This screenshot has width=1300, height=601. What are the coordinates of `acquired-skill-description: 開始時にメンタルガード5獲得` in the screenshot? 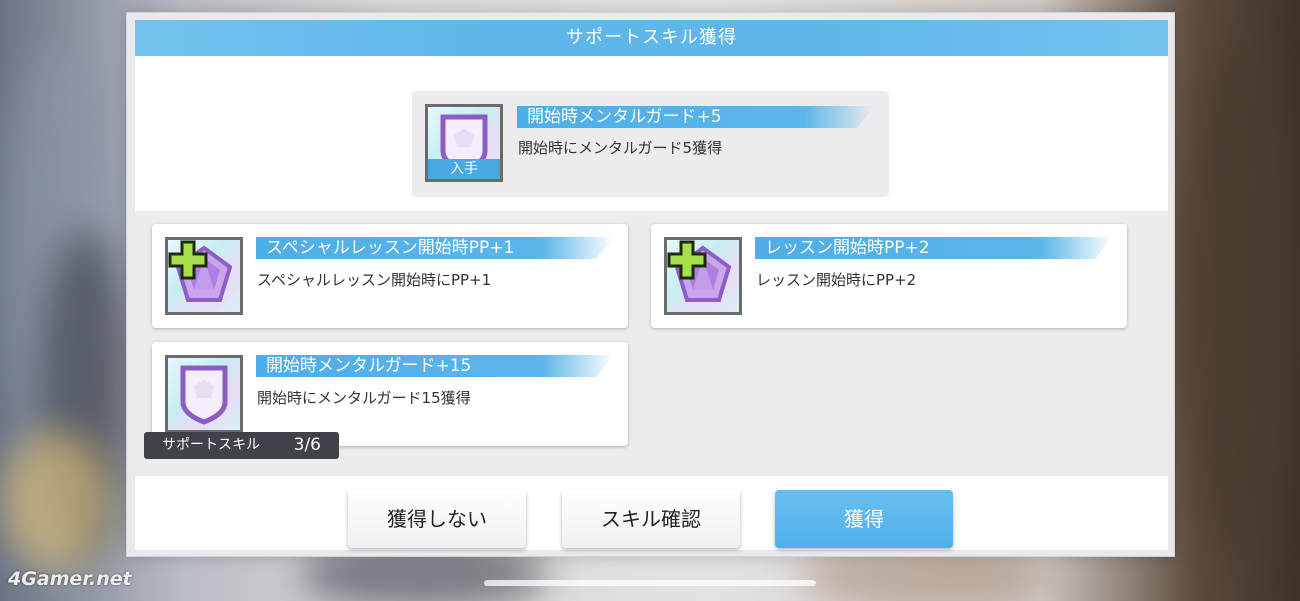 It's located at (620, 148).